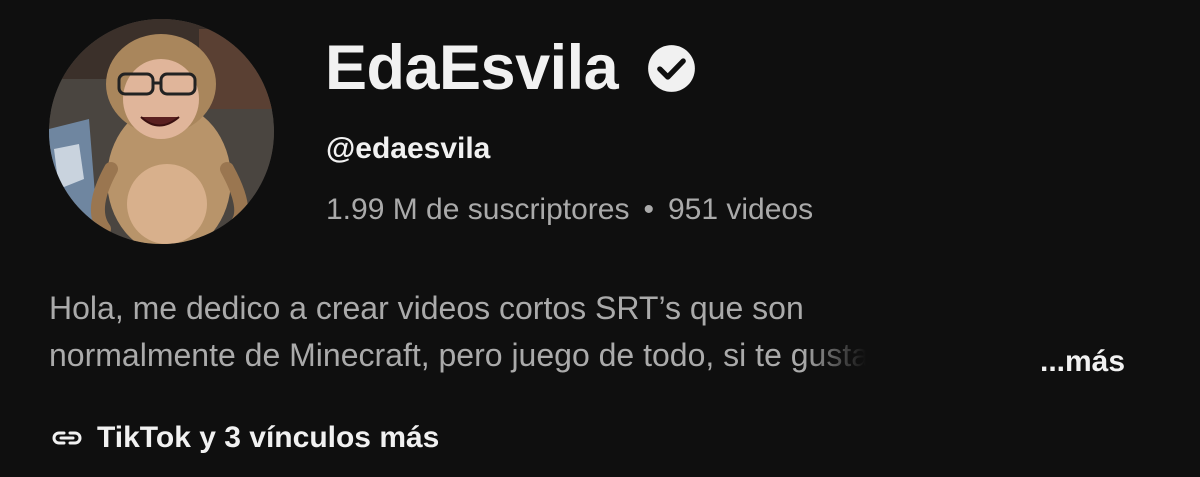  What do you see at coordinates (741, 209) in the screenshot?
I see `video-count: 951 videos` at bounding box center [741, 209].